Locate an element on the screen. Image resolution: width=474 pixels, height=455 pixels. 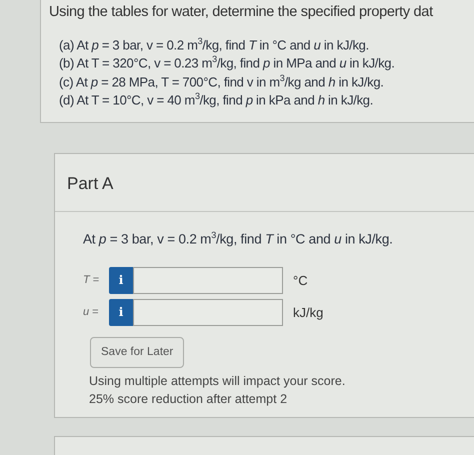
field-label: u = is located at coordinates (91, 312).